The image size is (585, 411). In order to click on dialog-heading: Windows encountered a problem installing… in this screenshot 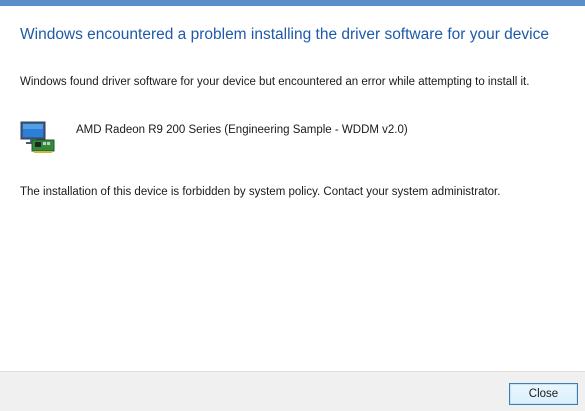, I will do `click(284, 34)`.